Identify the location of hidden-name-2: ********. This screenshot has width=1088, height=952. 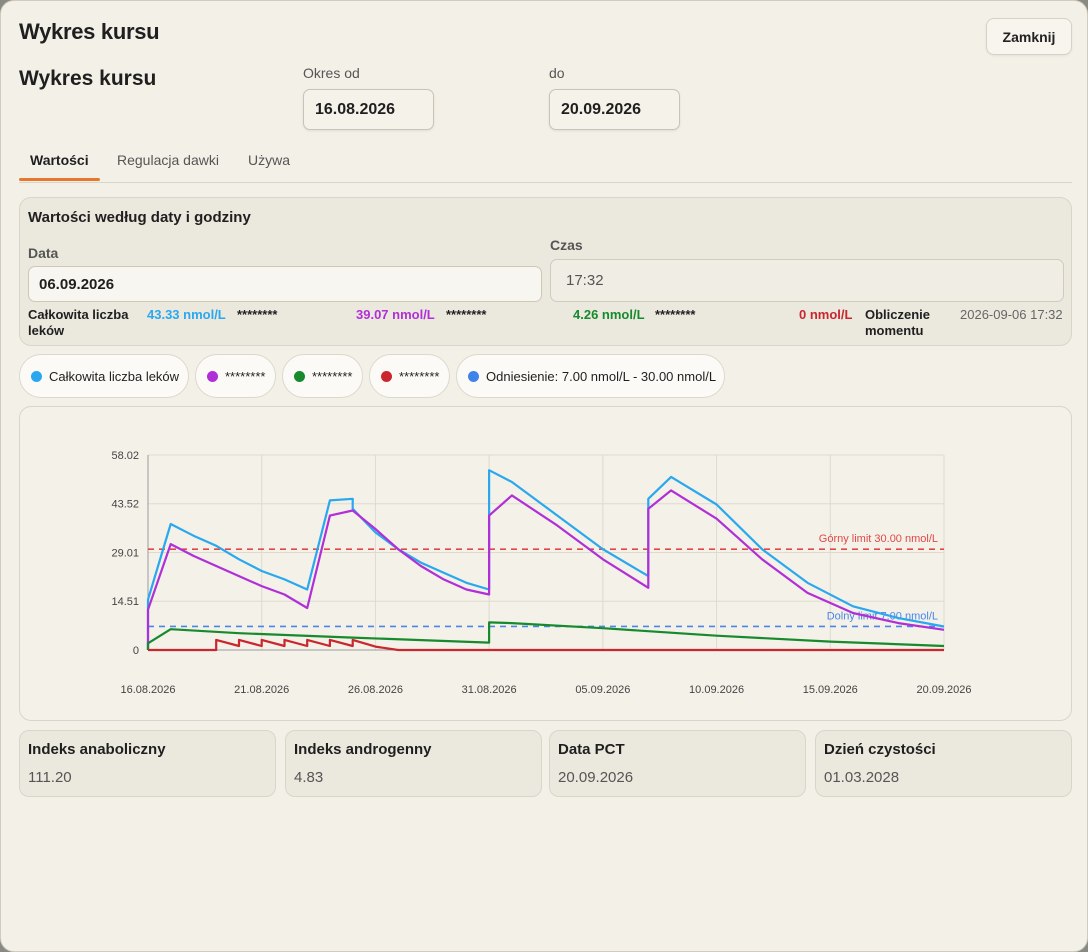
(466, 314).